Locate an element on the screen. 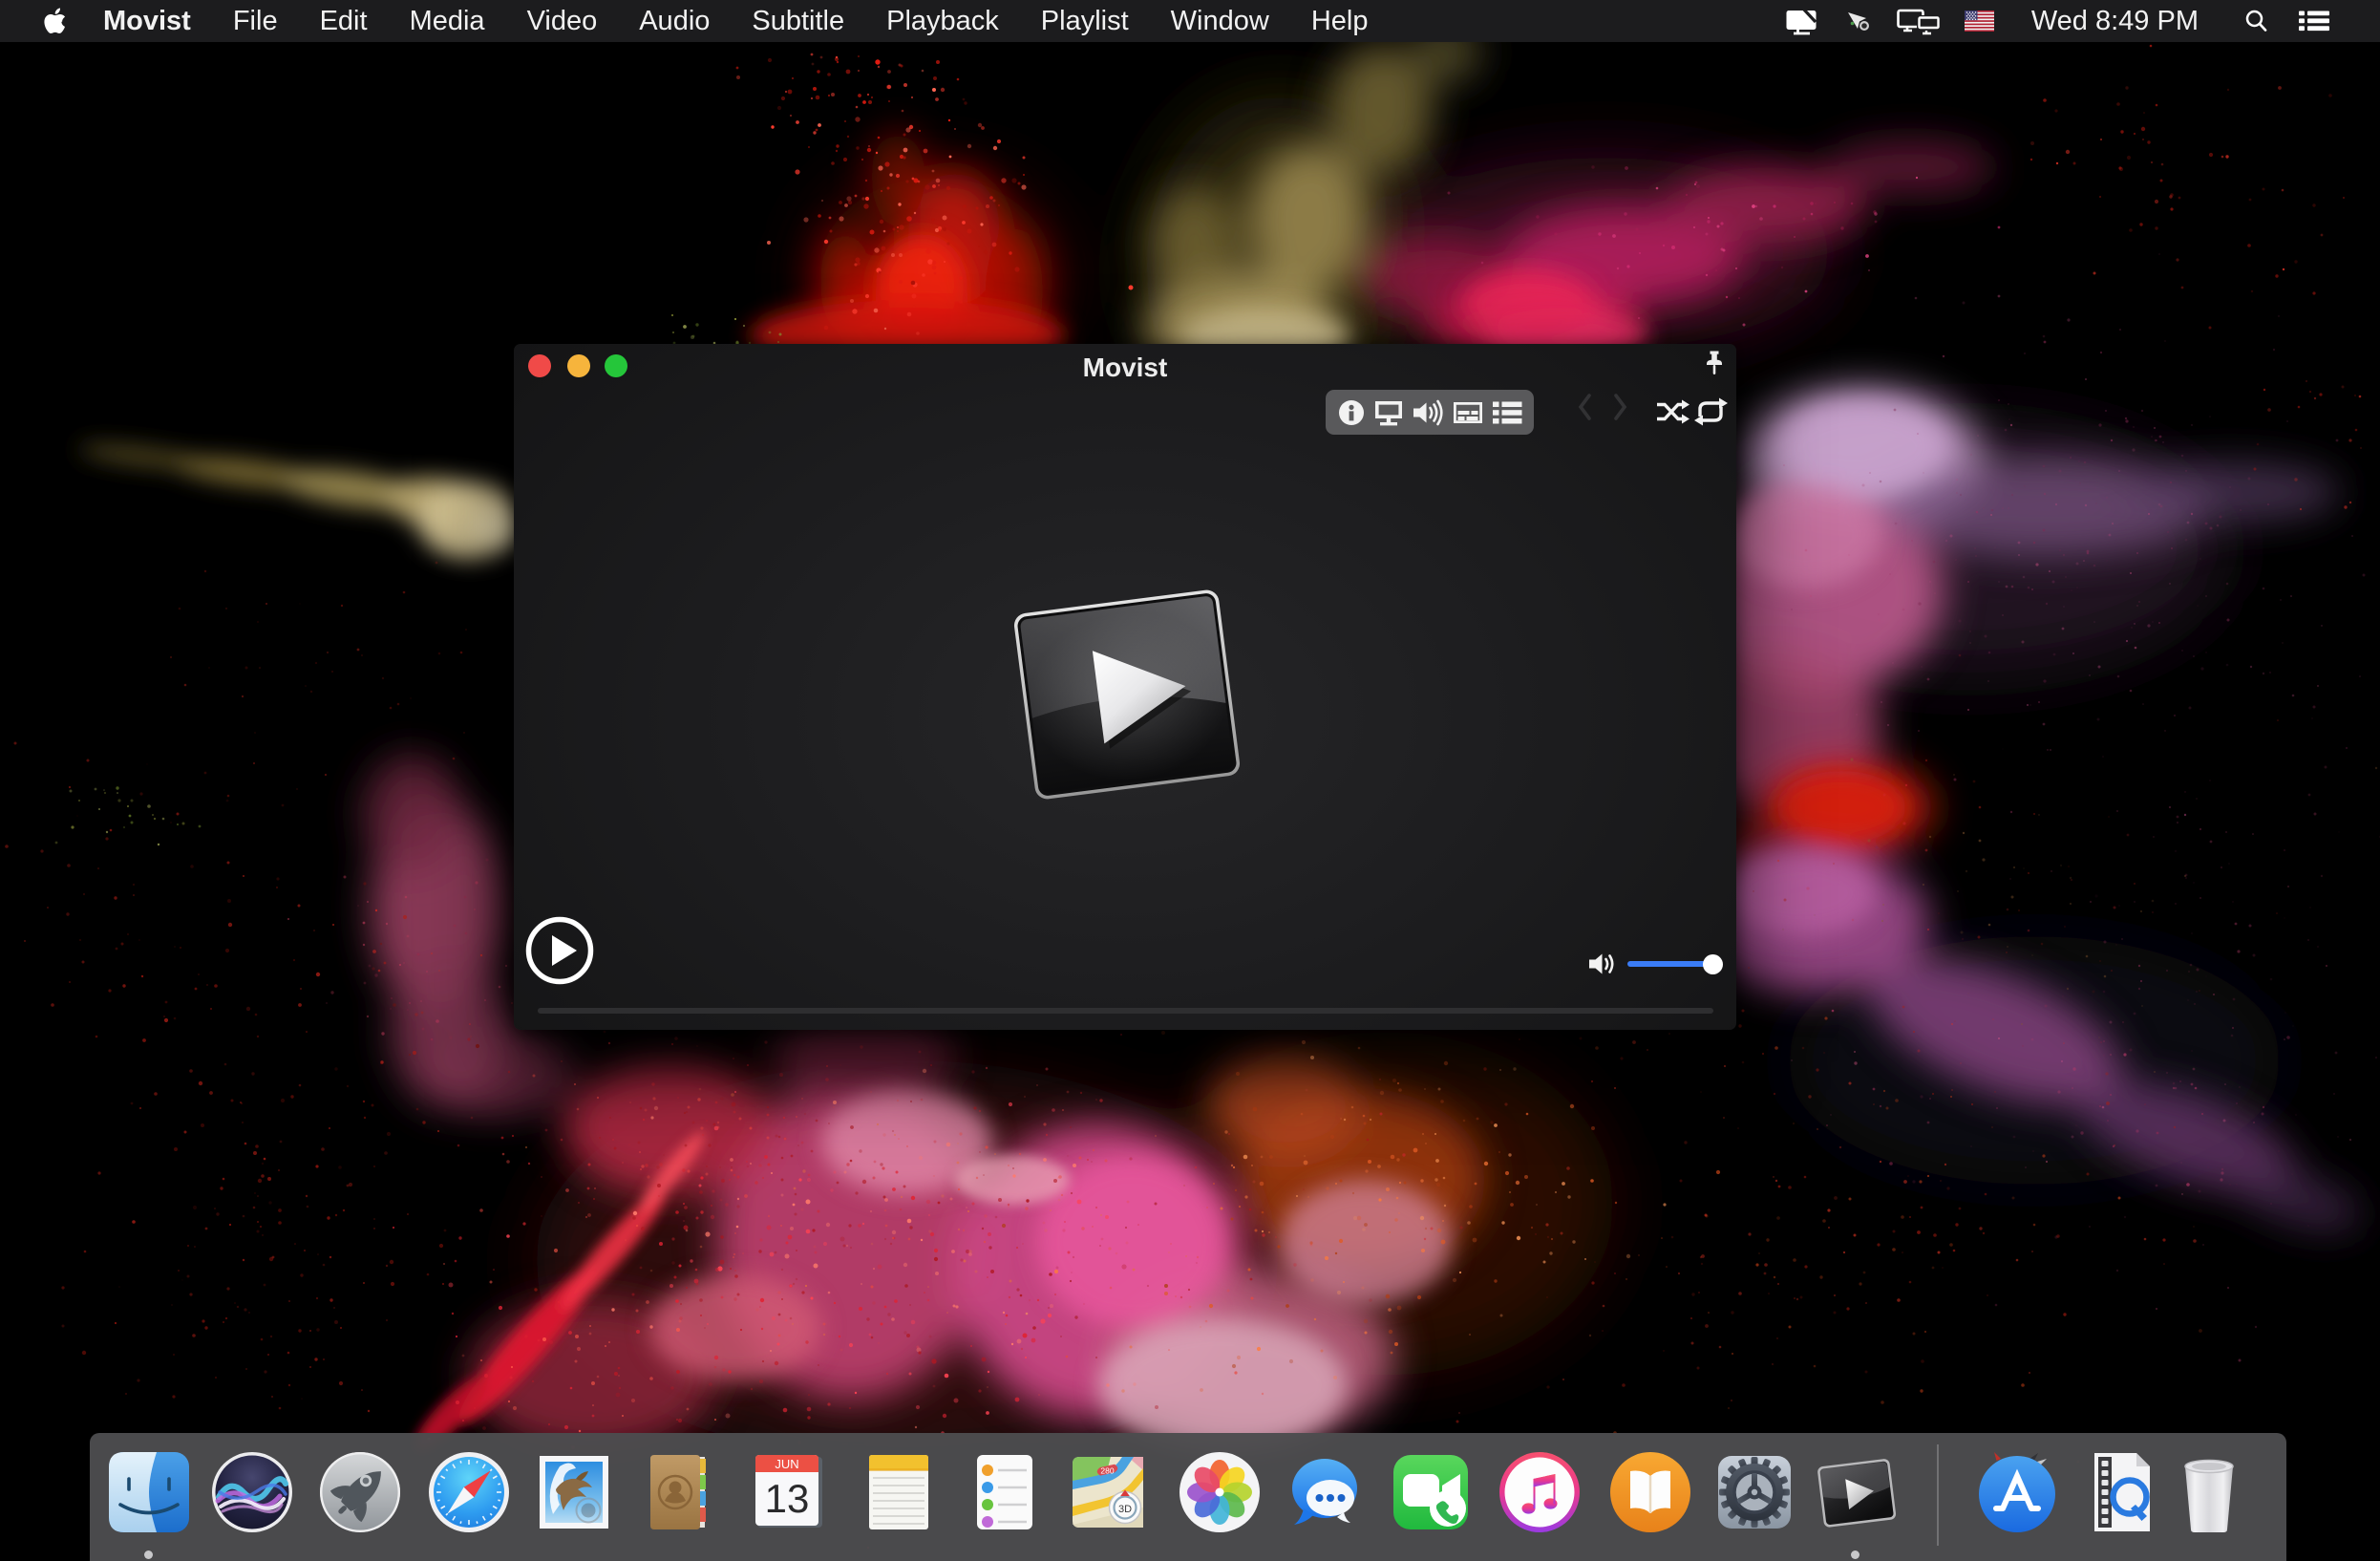  svg-text: 280 is located at coordinates (1107, 1471).